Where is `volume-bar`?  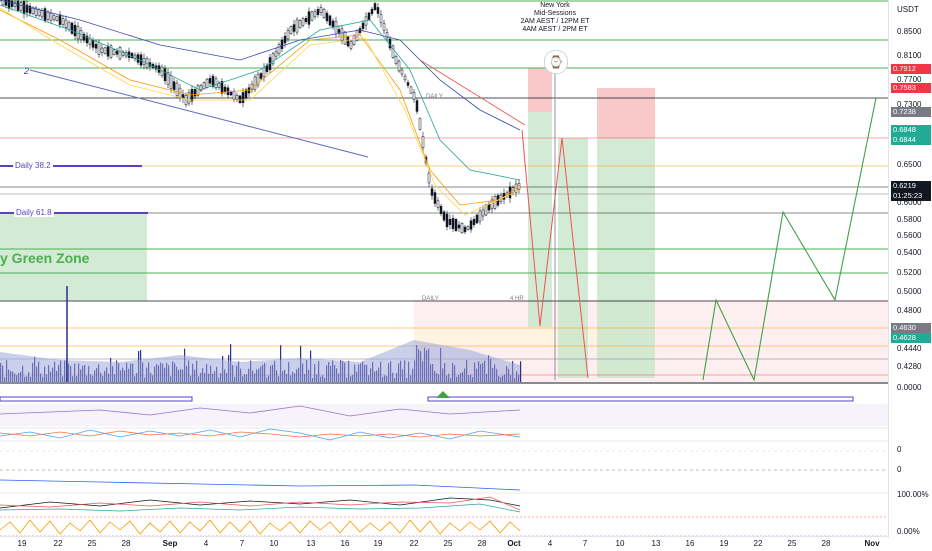 volume-bar is located at coordinates (521, 371).